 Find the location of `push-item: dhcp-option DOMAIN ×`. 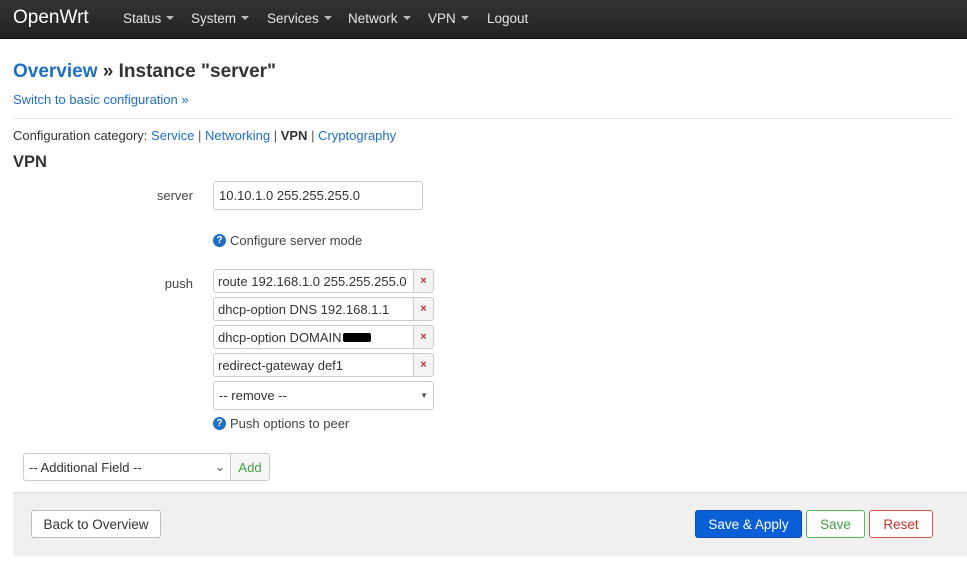

push-item: dhcp-option DOMAIN × is located at coordinates (323, 337).